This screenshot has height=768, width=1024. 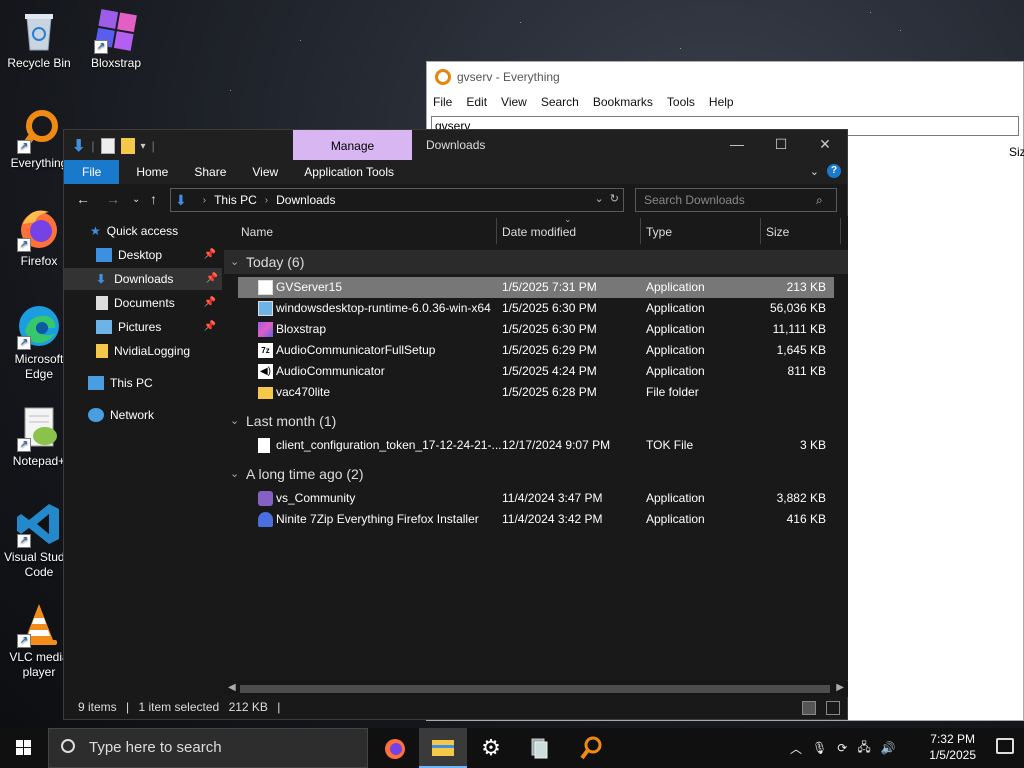 I want to click on menu-edit: Edit, so click(x=476, y=102).